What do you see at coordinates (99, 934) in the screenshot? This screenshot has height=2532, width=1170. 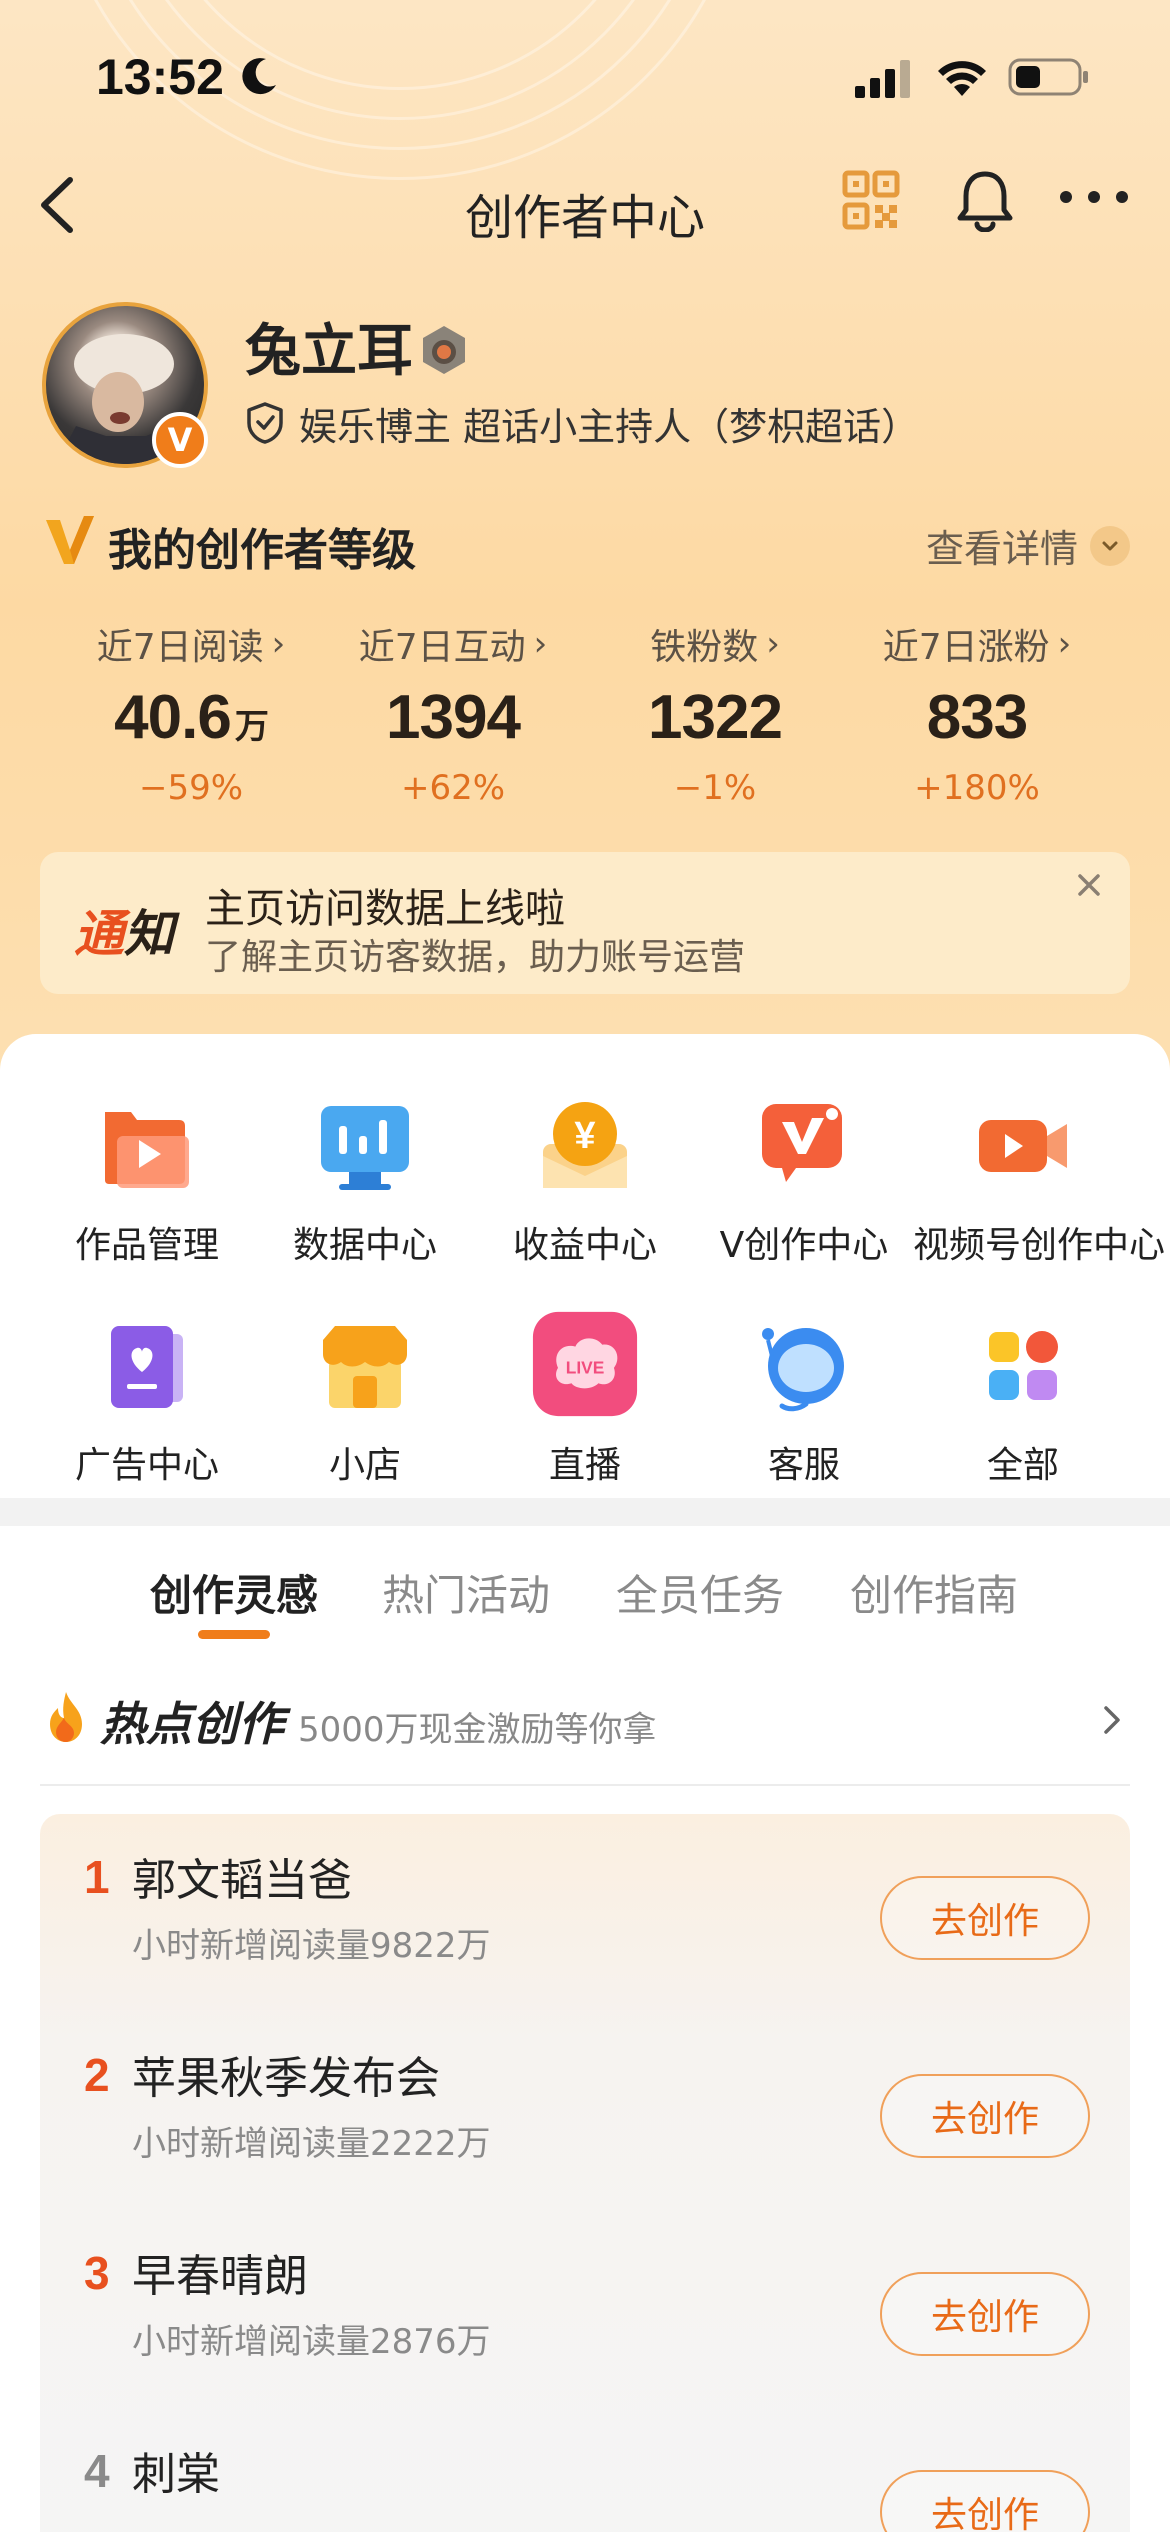 I see `notice-tag-part1: 通` at bounding box center [99, 934].